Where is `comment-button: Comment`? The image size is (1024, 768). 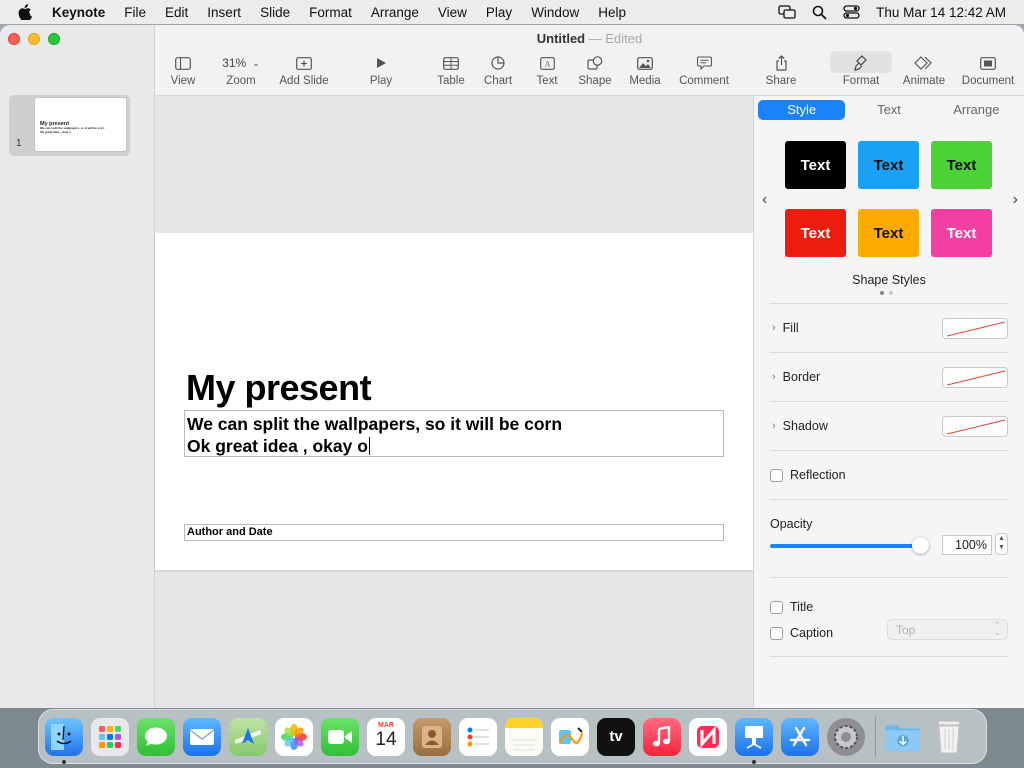 comment-button: Comment is located at coordinates (704, 69).